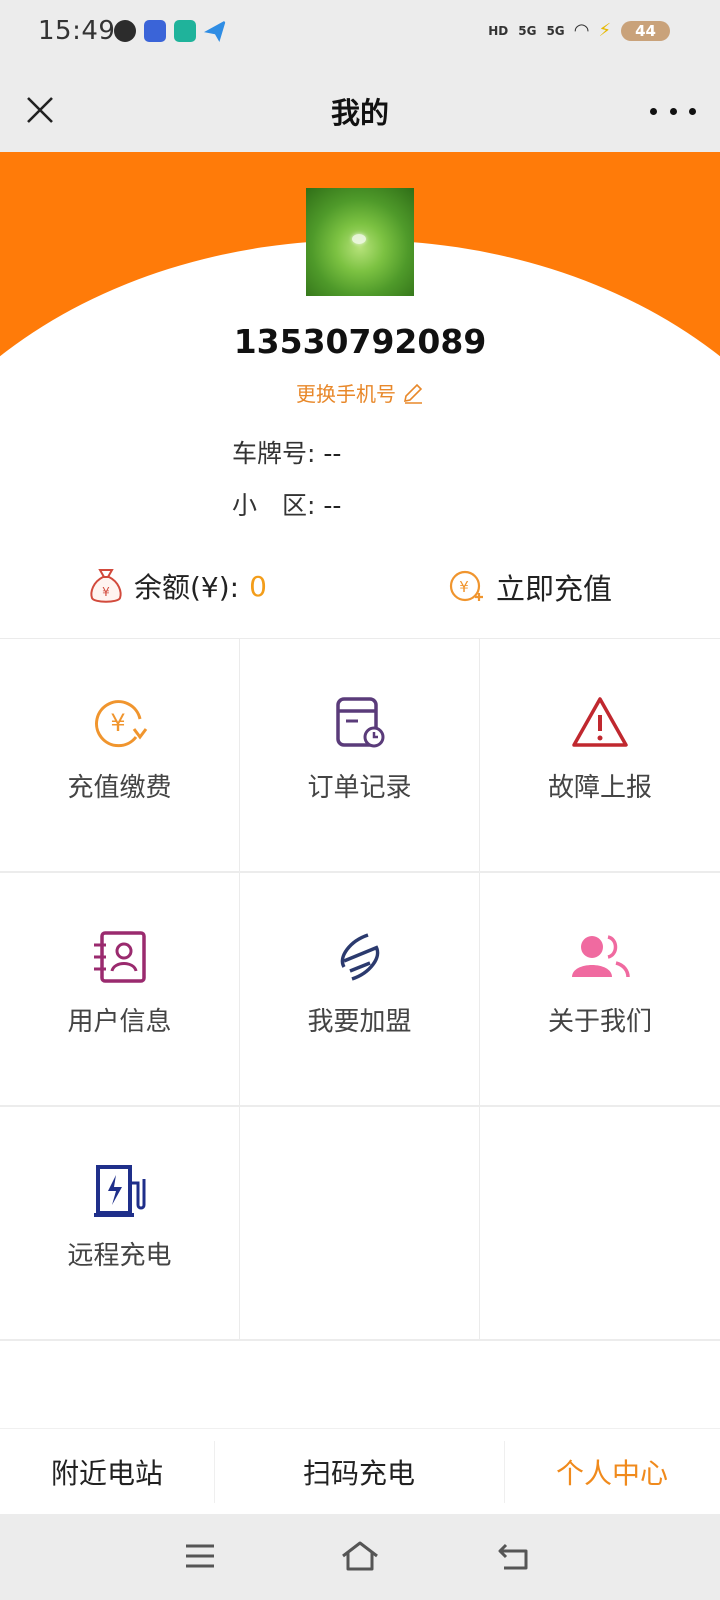  What do you see at coordinates (413, 393) in the screenshot?
I see `edit-pencil-icon` at bounding box center [413, 393].